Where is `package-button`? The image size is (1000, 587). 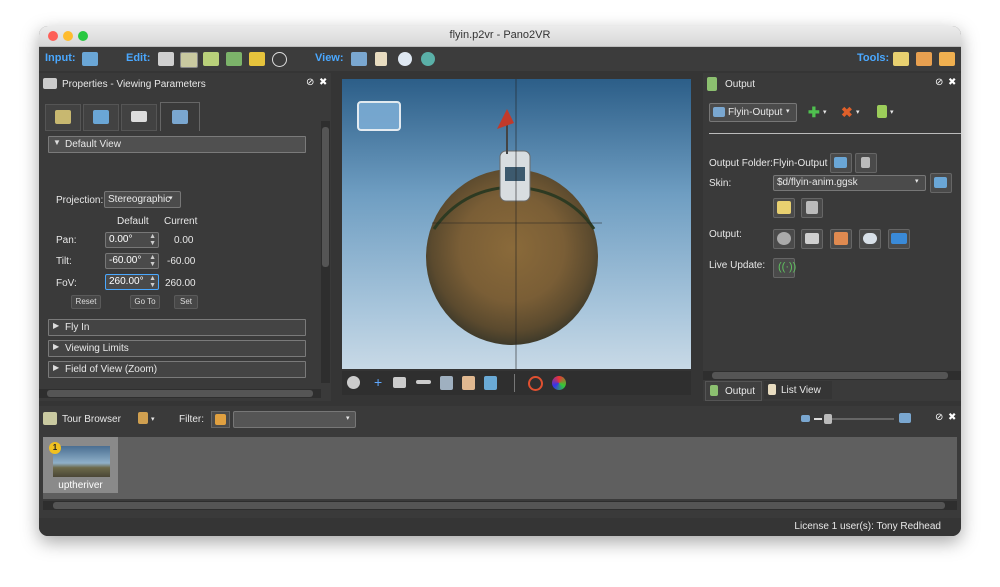 package-button is located at coordinates (841, 239).